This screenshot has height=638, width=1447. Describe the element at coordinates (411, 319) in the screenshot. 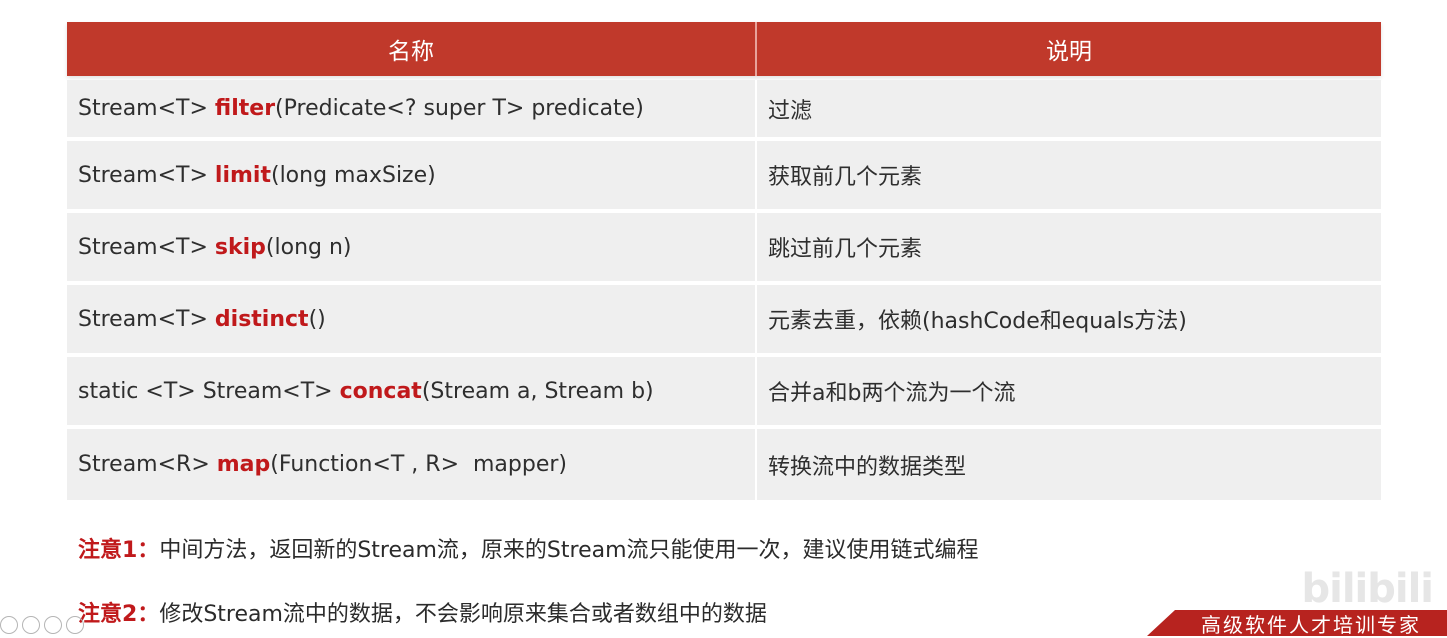

I see `signature-cell: Stream<T> distinct()` at that location.